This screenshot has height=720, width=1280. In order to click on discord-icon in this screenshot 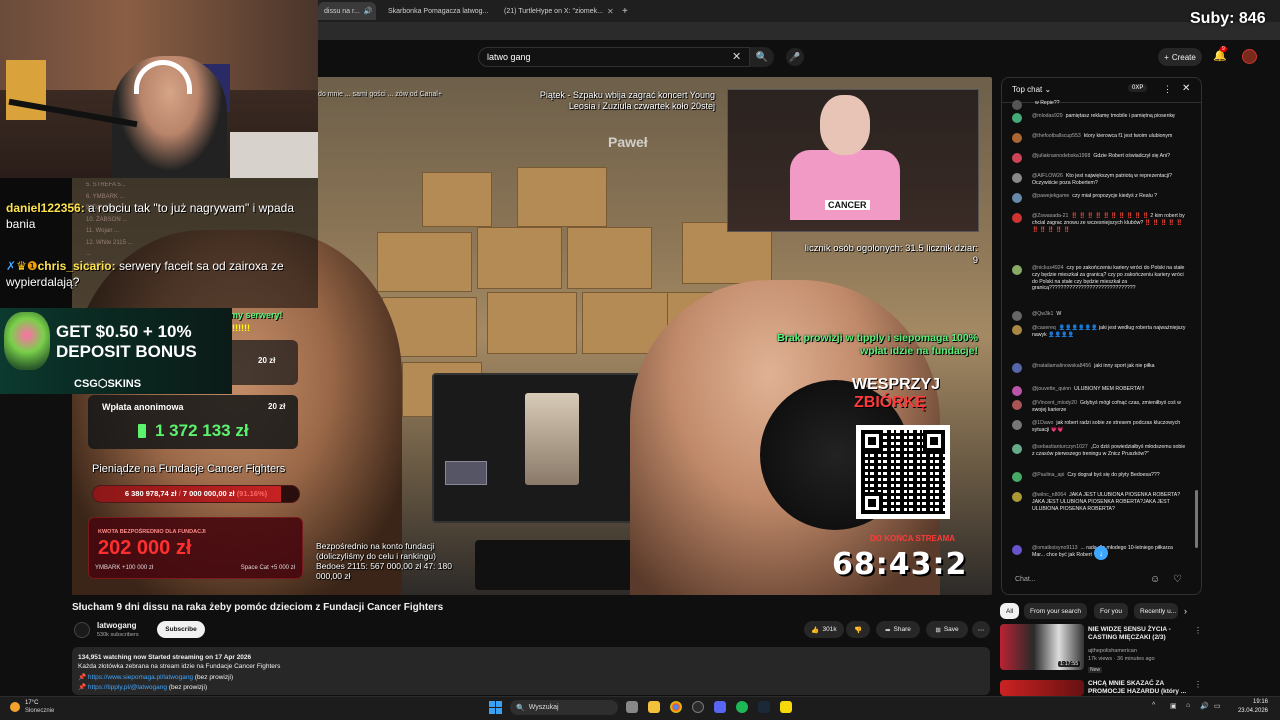, I will do `click(720, 707)`.